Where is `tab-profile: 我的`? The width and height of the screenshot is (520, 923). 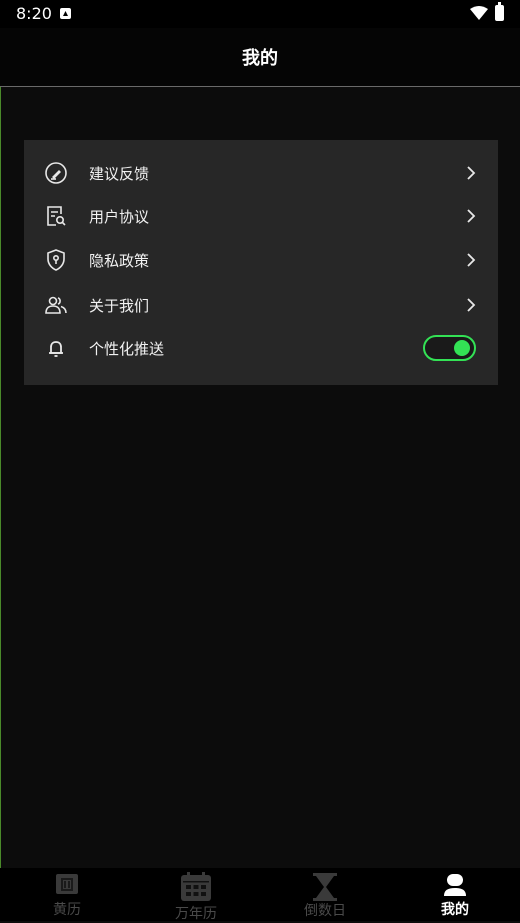
tab-profile: 我的 is located at coordinates (455, 894).